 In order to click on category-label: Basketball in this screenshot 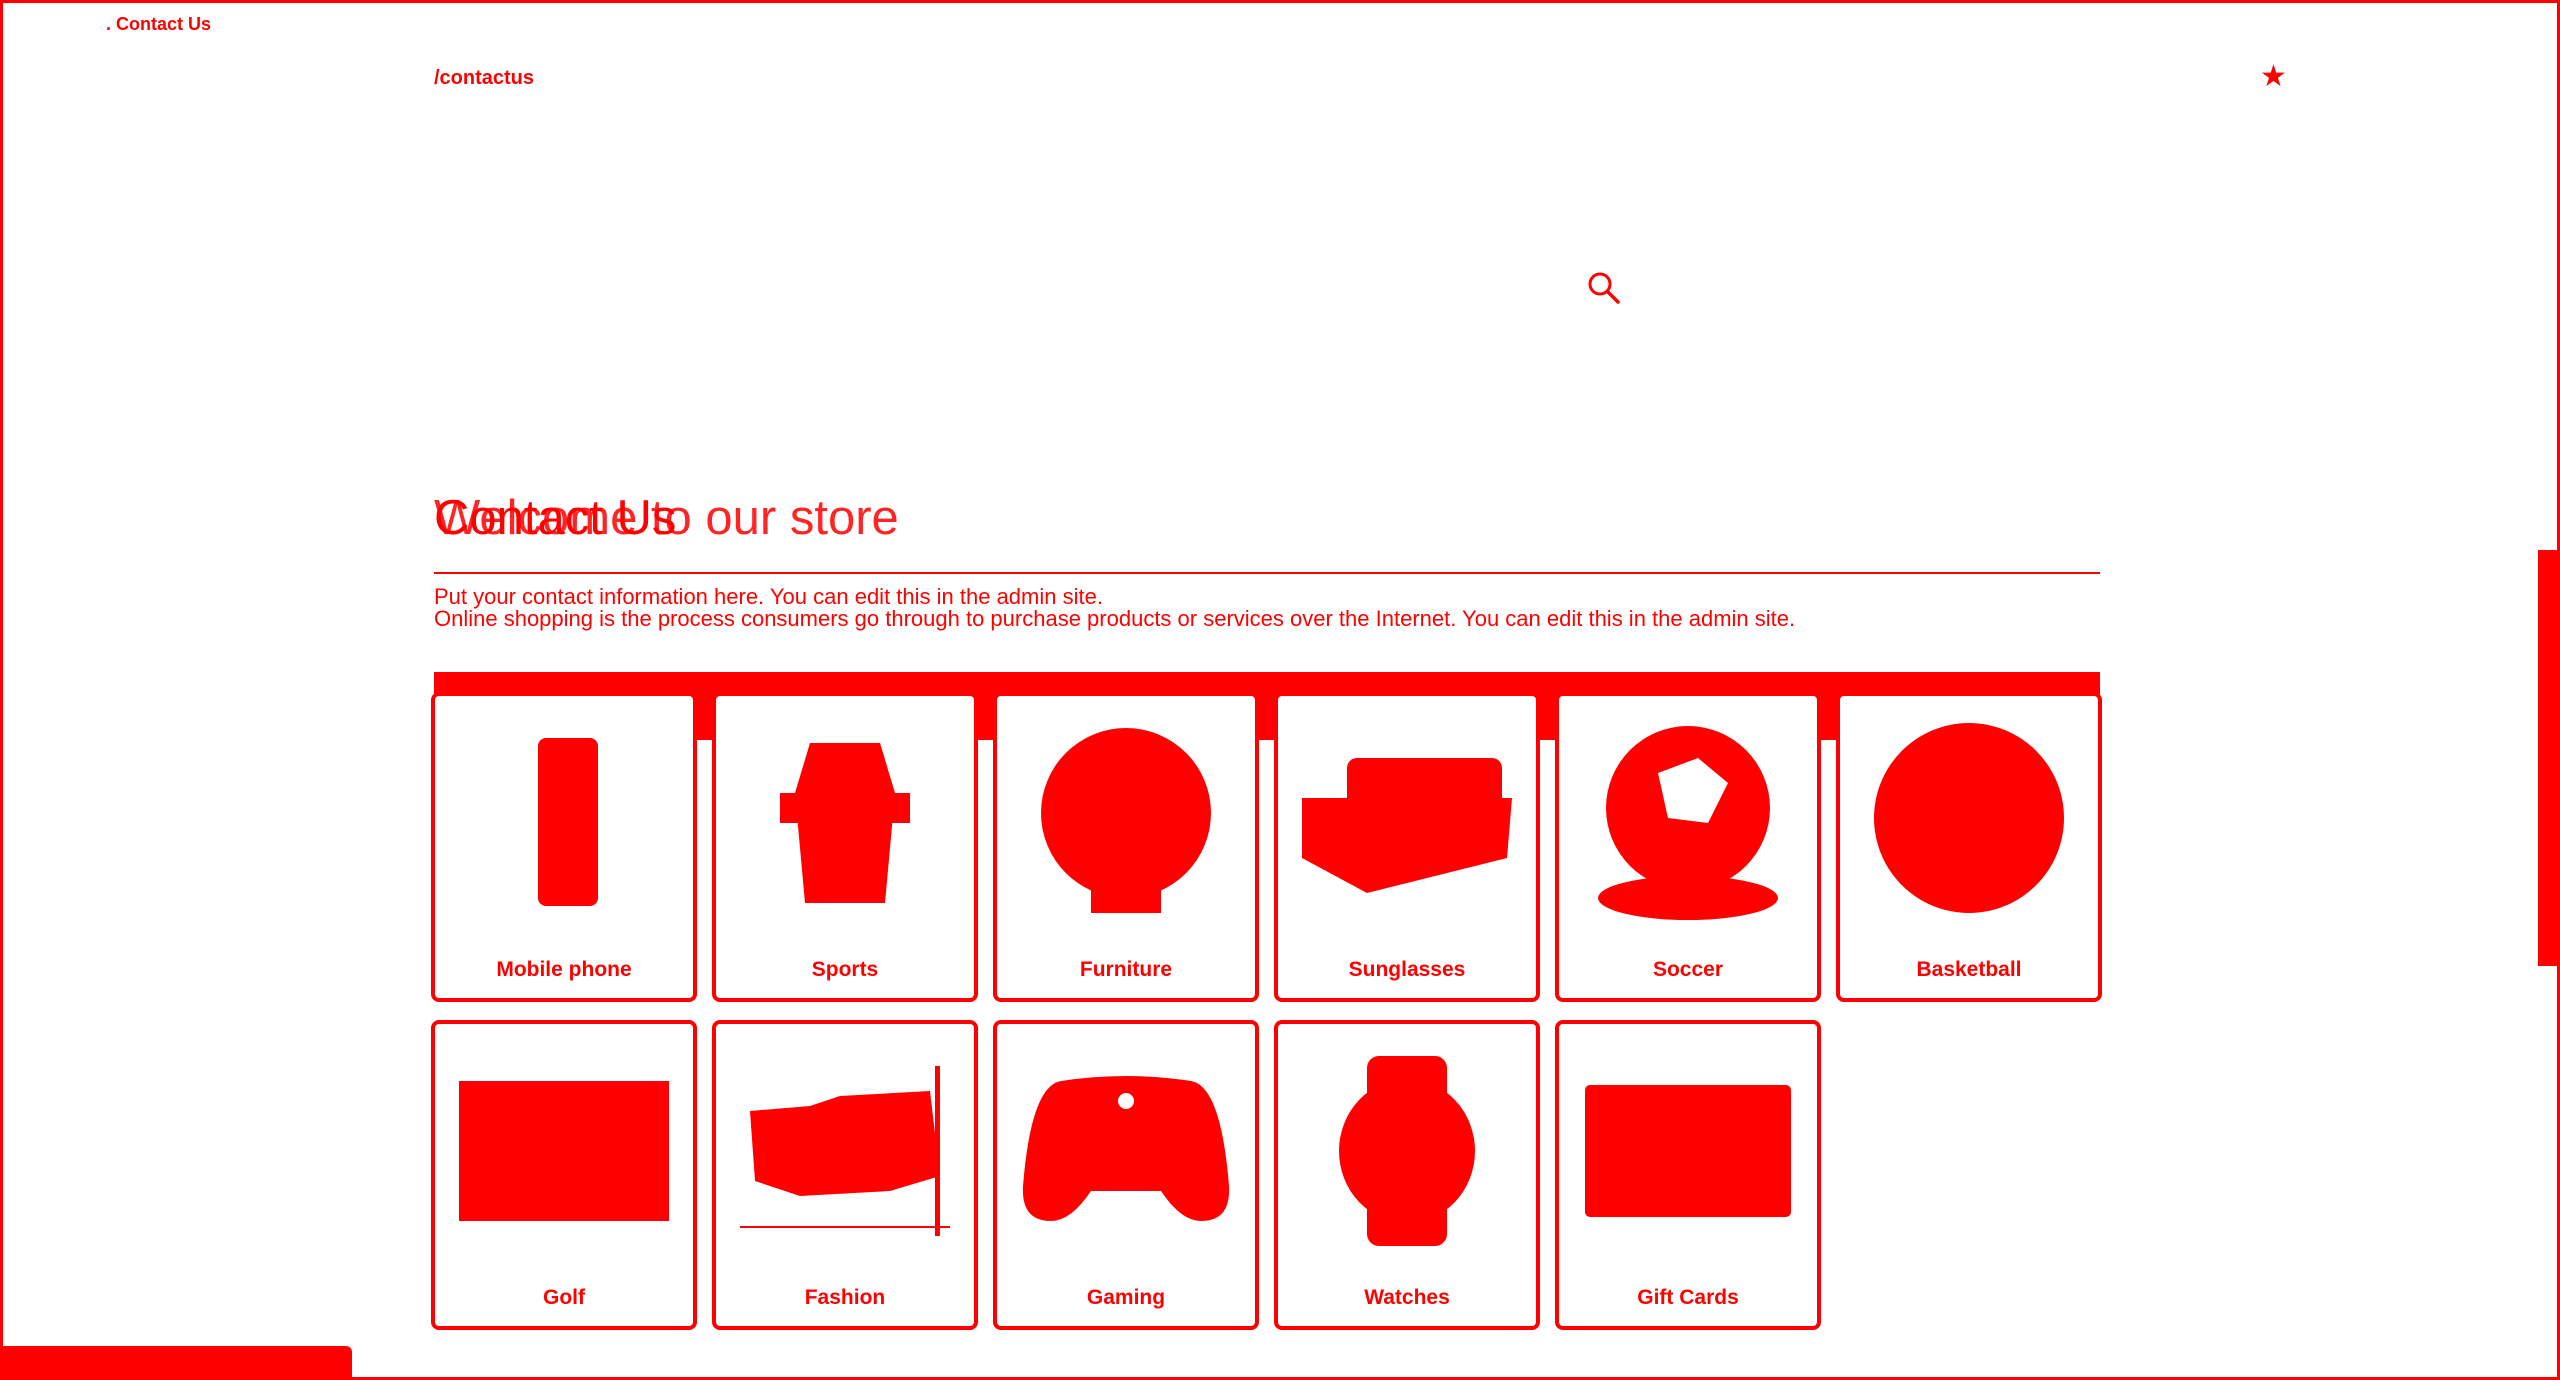, I will do `click(1969, 969)`.